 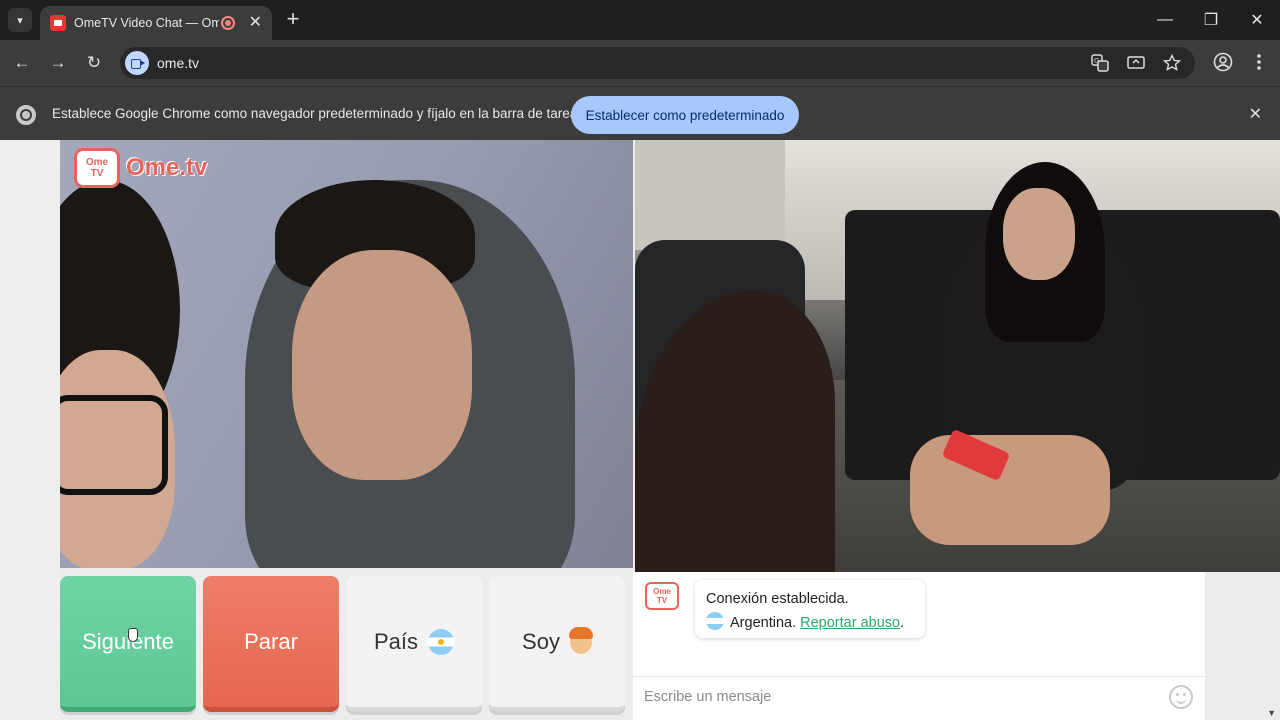 I want to click on mouse-cursor-icon, so click(x=133, y=635).